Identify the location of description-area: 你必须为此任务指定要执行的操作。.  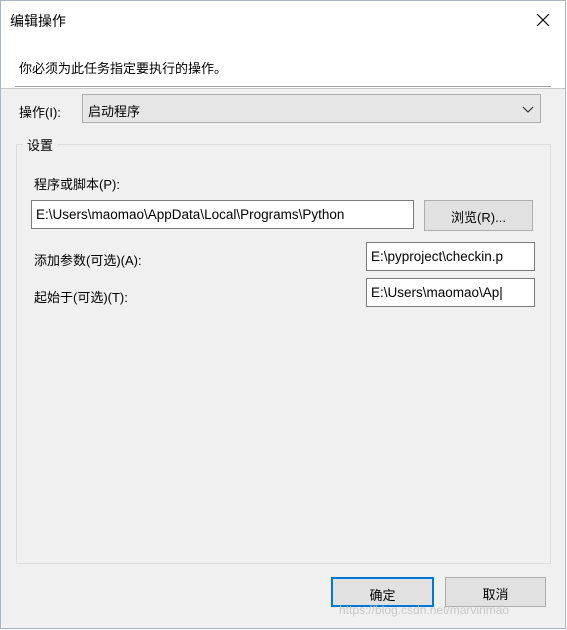
(283, 64).